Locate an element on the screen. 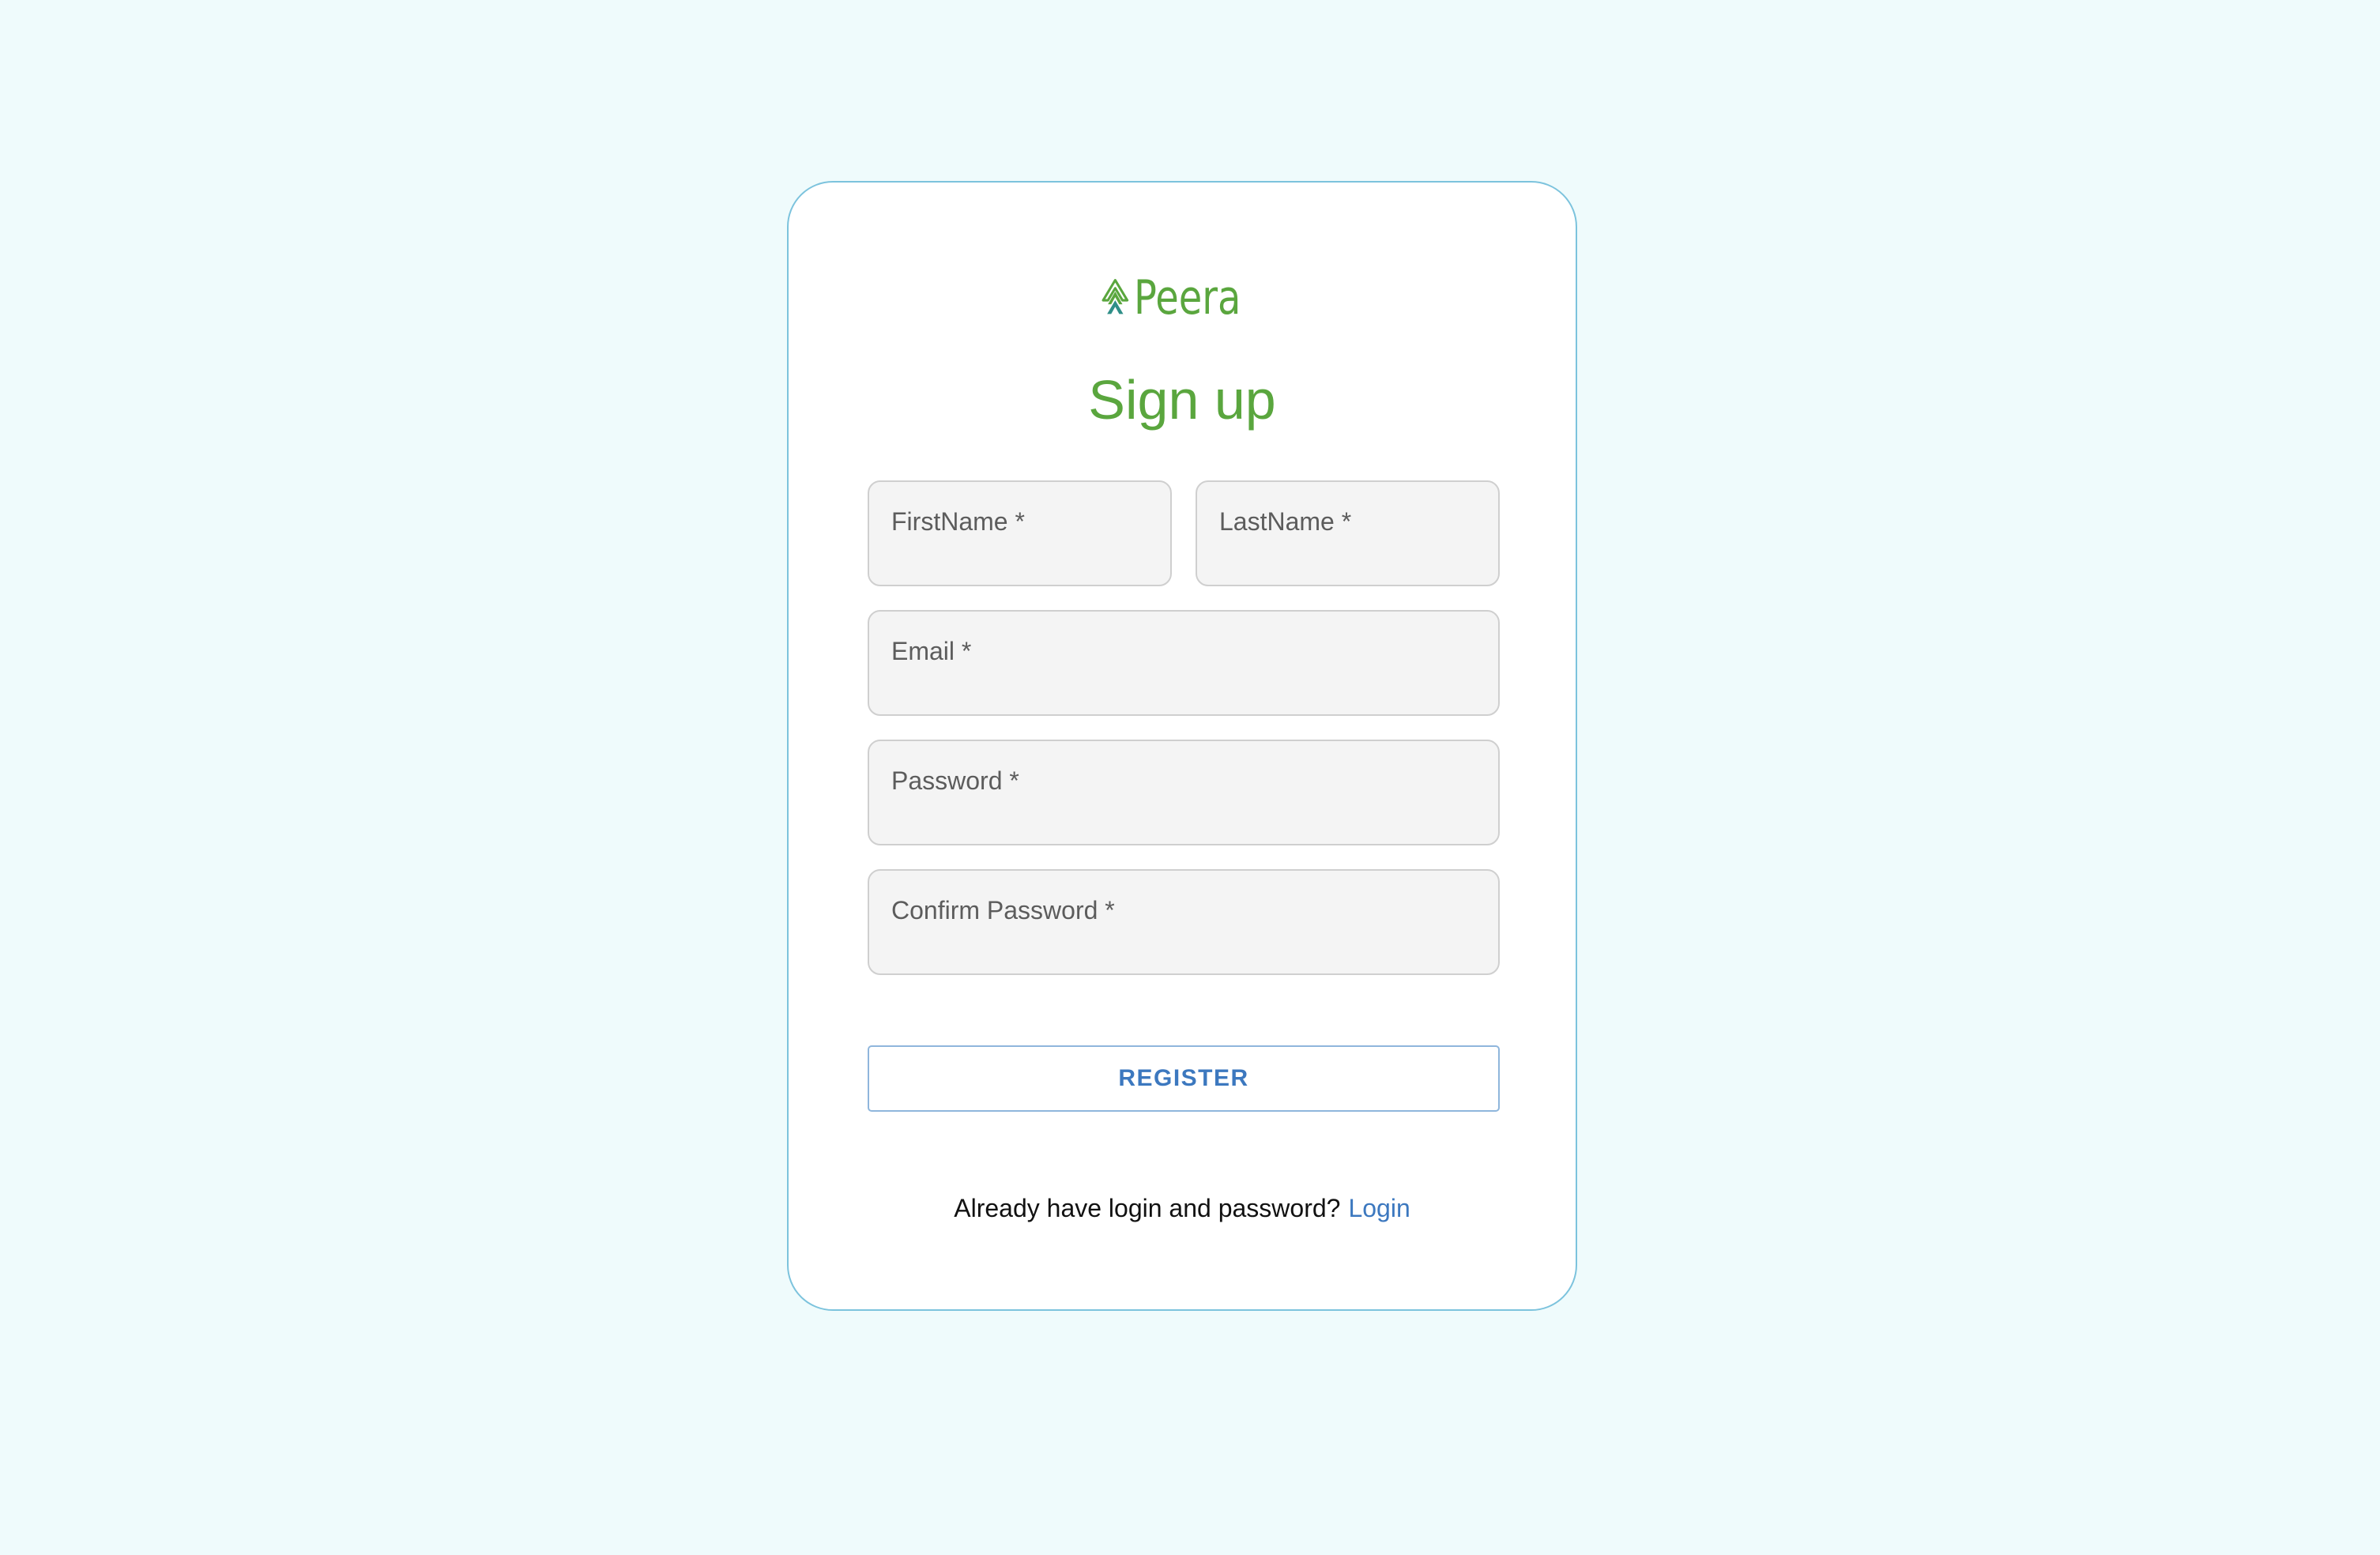  first-name-field: FirstName * is located at coordinates (1020, 533).